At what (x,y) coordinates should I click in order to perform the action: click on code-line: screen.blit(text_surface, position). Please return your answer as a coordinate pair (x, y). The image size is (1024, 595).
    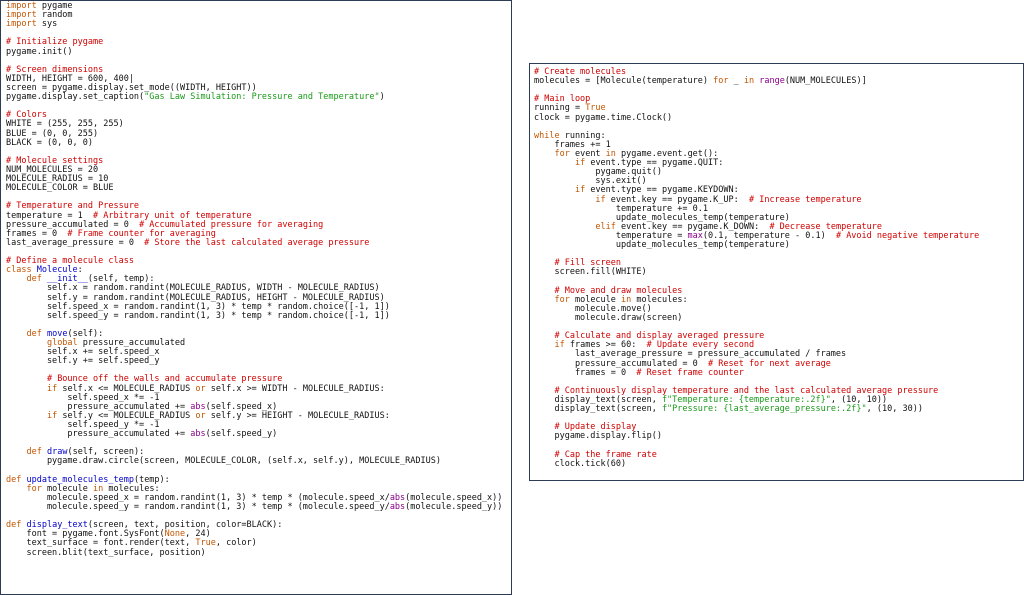
    Looking at the image, I should click on (254, 552).